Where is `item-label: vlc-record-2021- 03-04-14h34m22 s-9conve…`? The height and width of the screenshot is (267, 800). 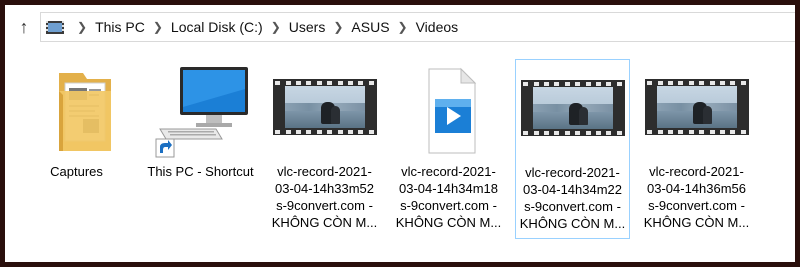 item-label: vlc-record-2021- 03-04-14h34m22 s-9conve… is located at coordinates (572, 198).